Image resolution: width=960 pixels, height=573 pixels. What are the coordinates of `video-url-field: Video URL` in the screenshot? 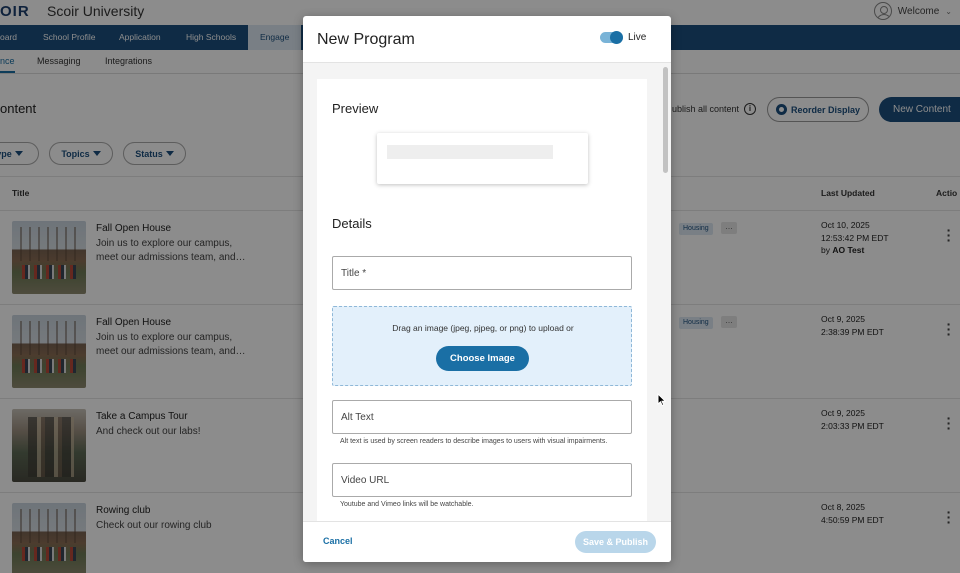 It's located at (482, 480).